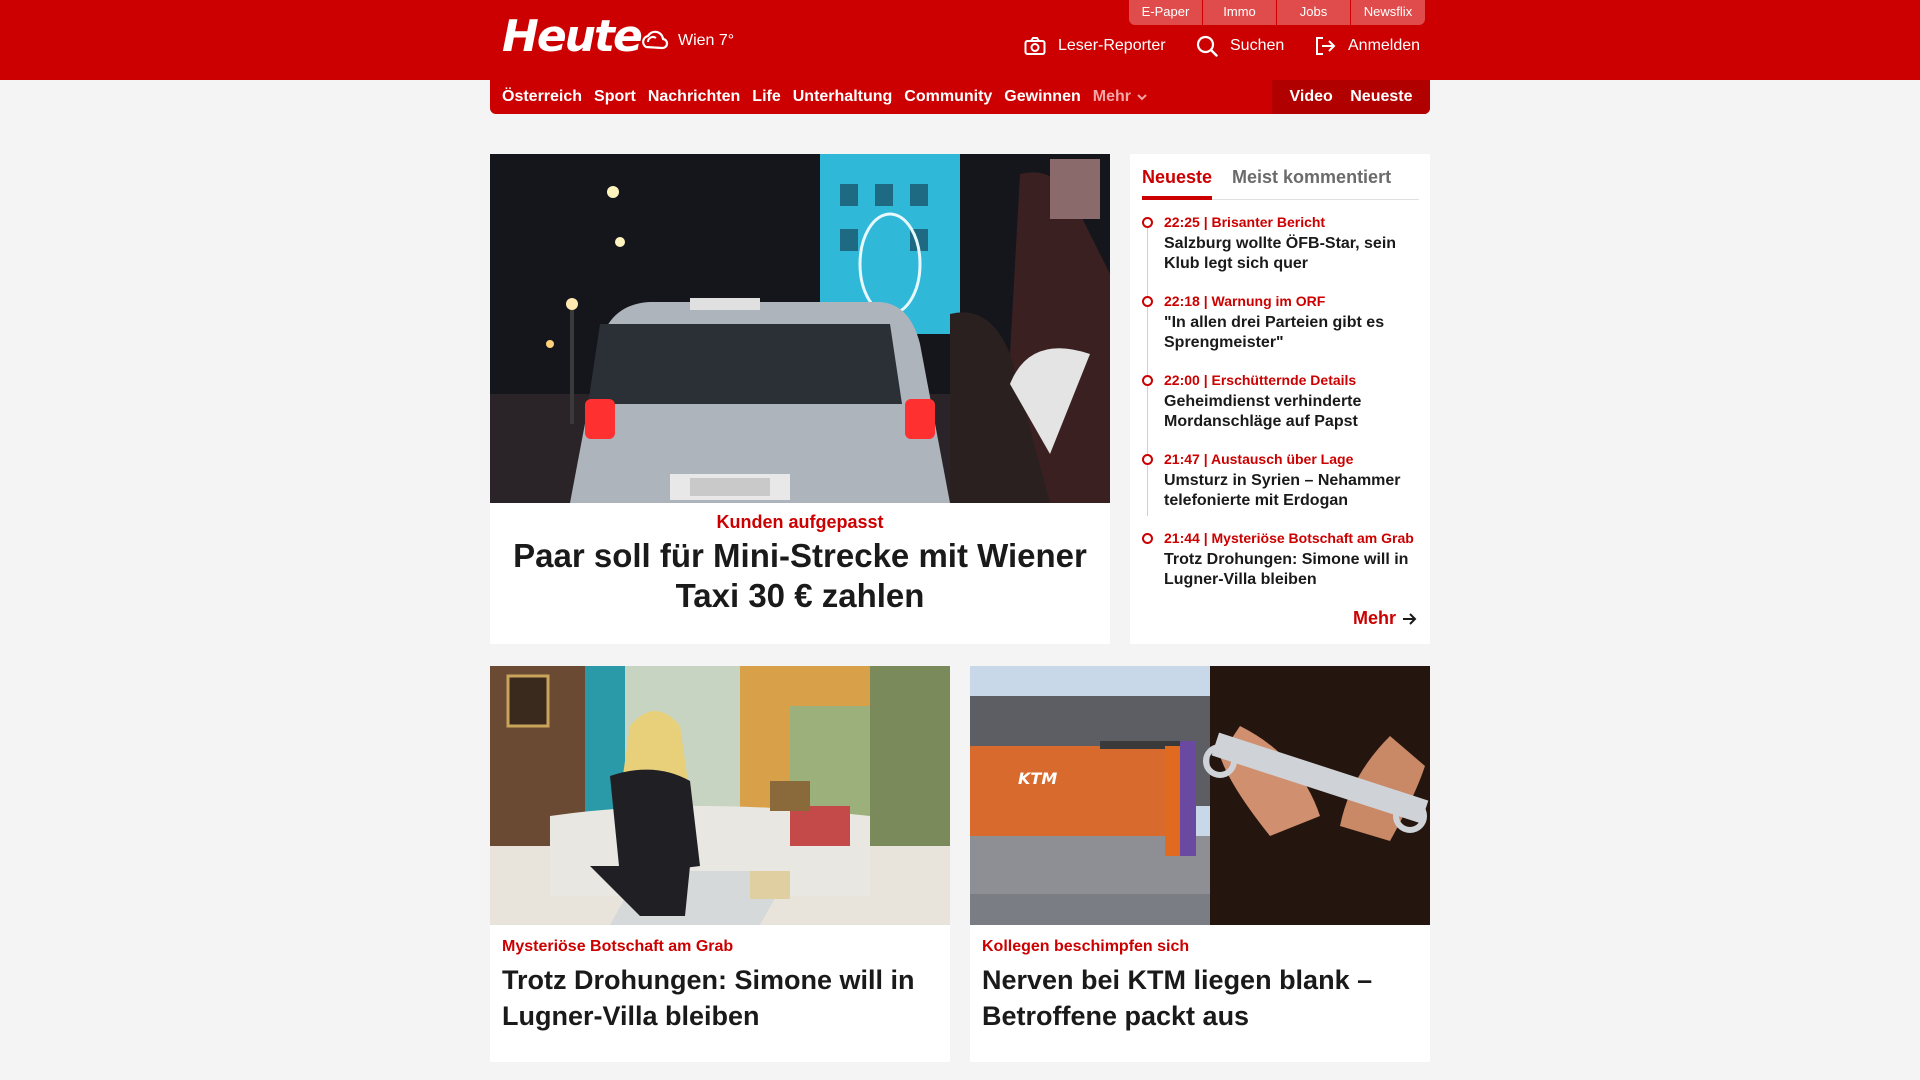 The image size is (1920, 1080). I want to click on timeline-meta: 22:00 | Erschütternde Details, so click(1260, 380).